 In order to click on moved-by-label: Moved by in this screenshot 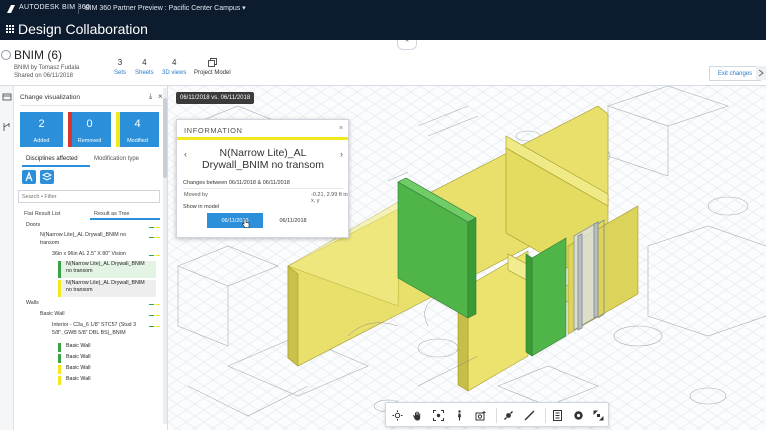, I will do `click(196, 195)`.